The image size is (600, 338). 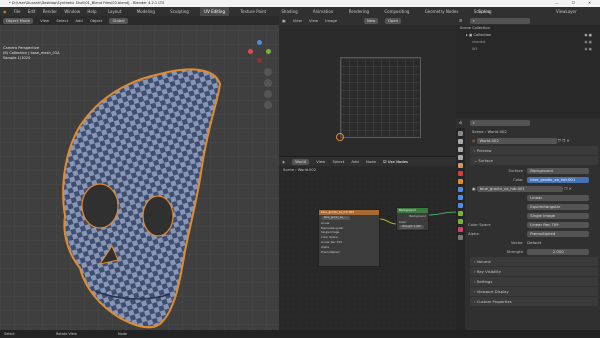 I want to click on image-browse-icon: ❐ ✕, so click(x=568, y=188).